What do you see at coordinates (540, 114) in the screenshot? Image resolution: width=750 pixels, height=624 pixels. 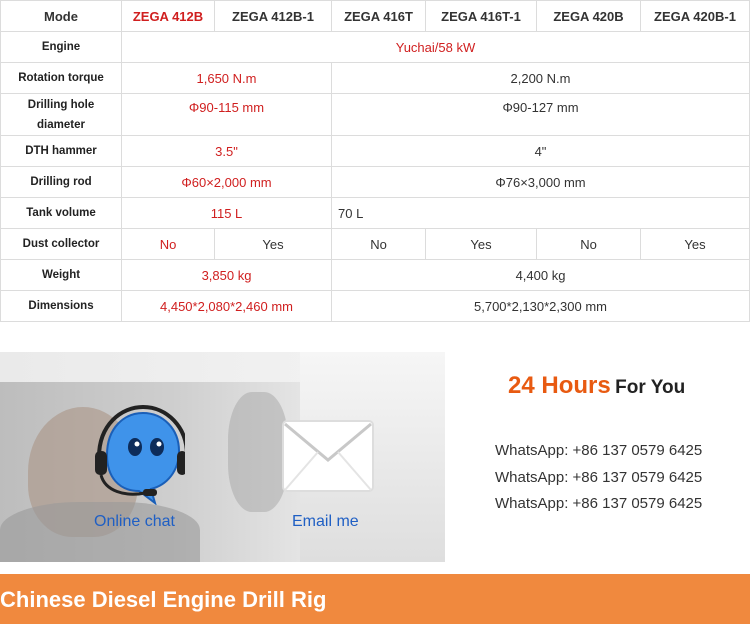 I see `hole-diameter-value-b: Φ90-127 mm` at bounding box center [540, 114].